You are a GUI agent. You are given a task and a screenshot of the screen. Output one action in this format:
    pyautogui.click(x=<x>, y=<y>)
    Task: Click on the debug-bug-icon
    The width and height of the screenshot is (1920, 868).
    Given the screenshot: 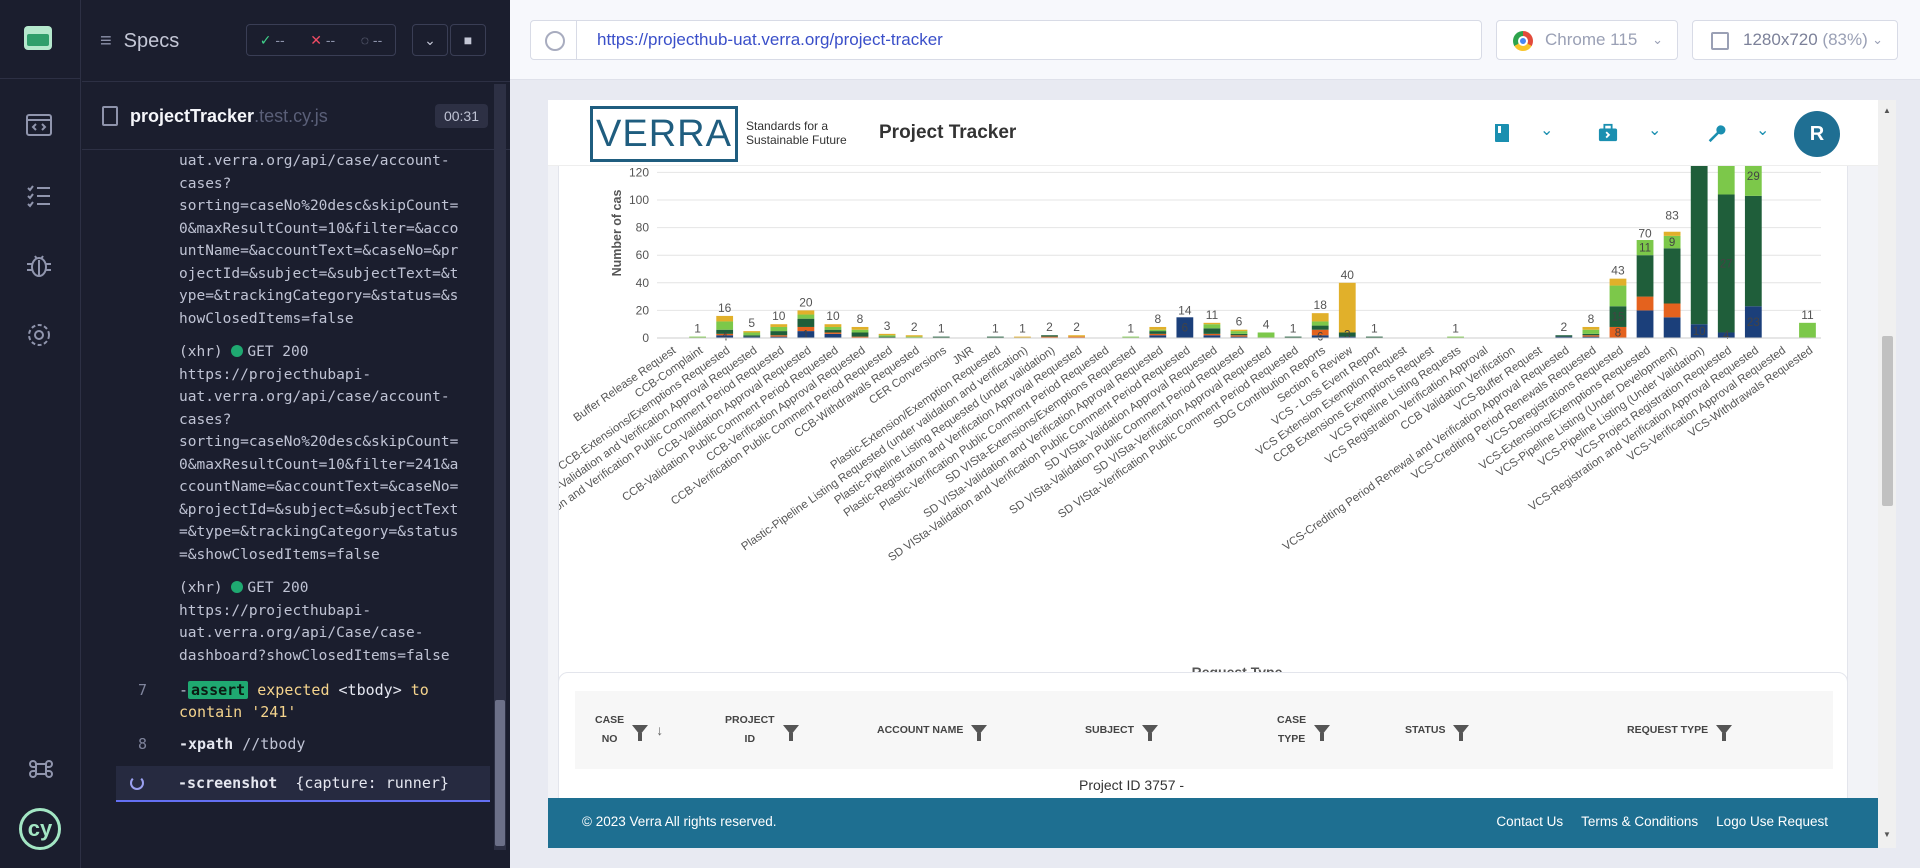 What is the action you would take?
    pyautogui.click(x=39, y=265)
    